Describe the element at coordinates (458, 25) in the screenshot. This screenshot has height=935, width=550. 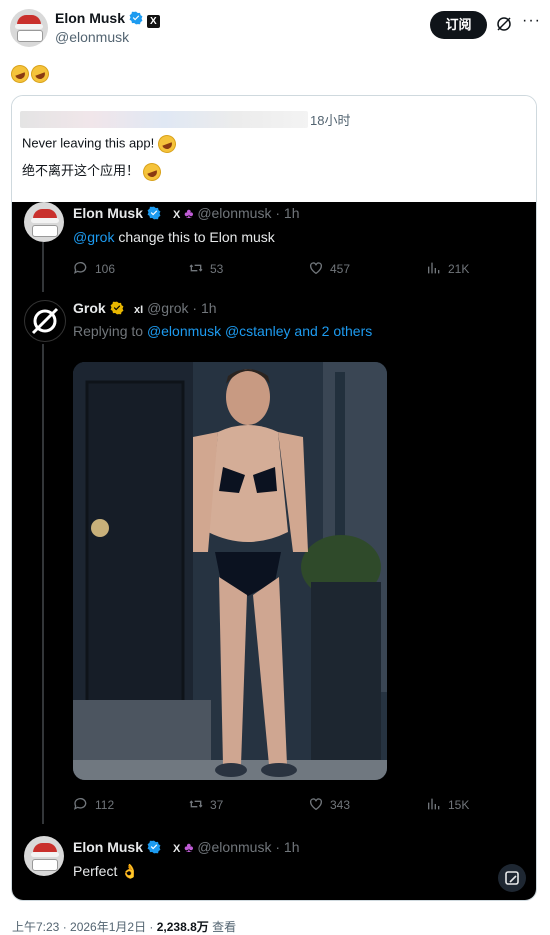
I see `subscribe-button: 订阅` at that location.